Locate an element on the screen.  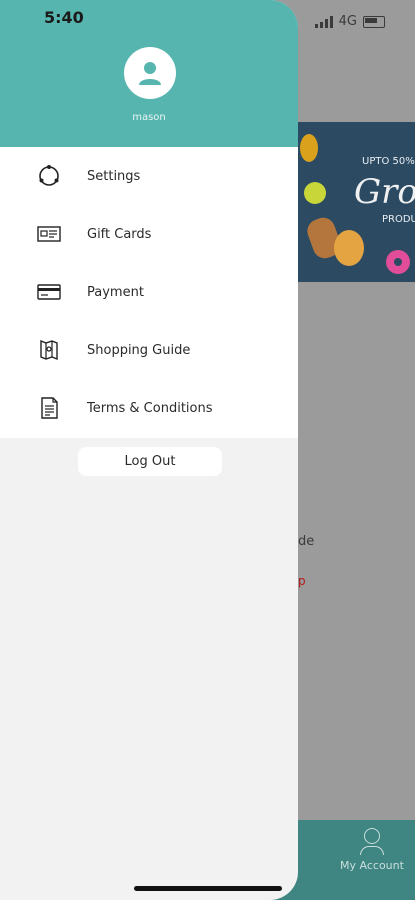
network-label: 4G is located at coordinates (347, 21).